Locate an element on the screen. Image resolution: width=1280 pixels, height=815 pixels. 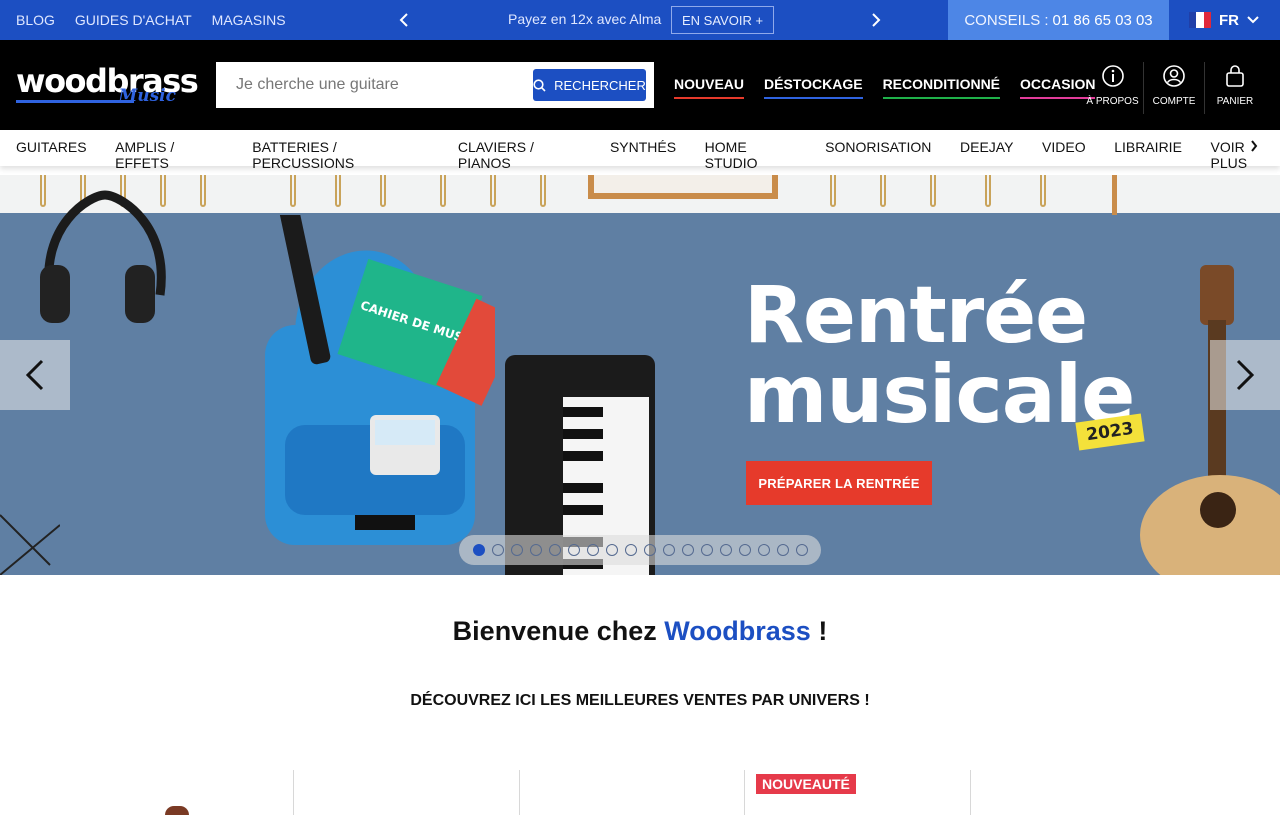
language-selector: FR is located at coordinates (1224, 20).